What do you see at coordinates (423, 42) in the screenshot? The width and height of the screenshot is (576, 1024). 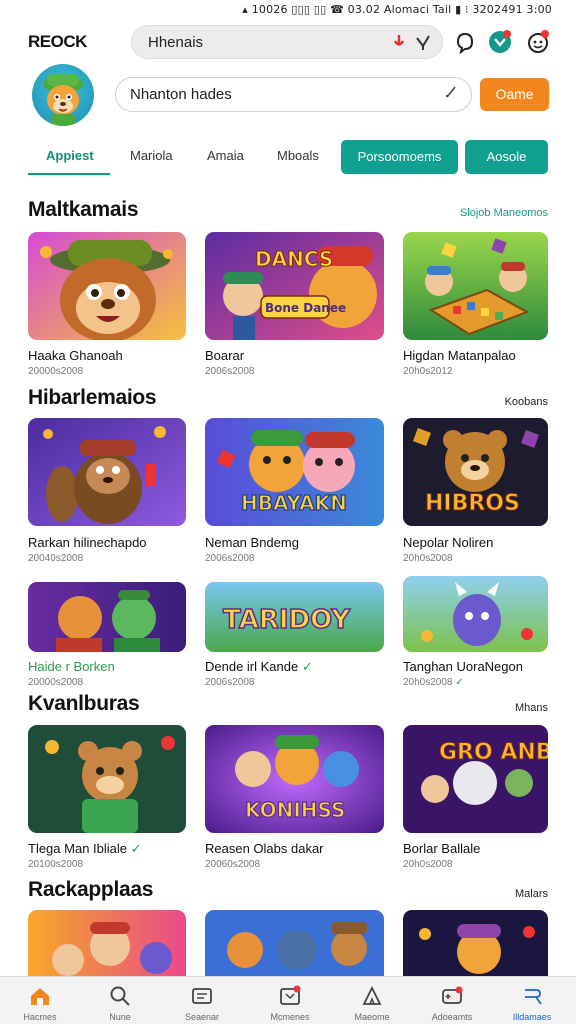 I see `filter-icon` at bounding box center [423, 42].